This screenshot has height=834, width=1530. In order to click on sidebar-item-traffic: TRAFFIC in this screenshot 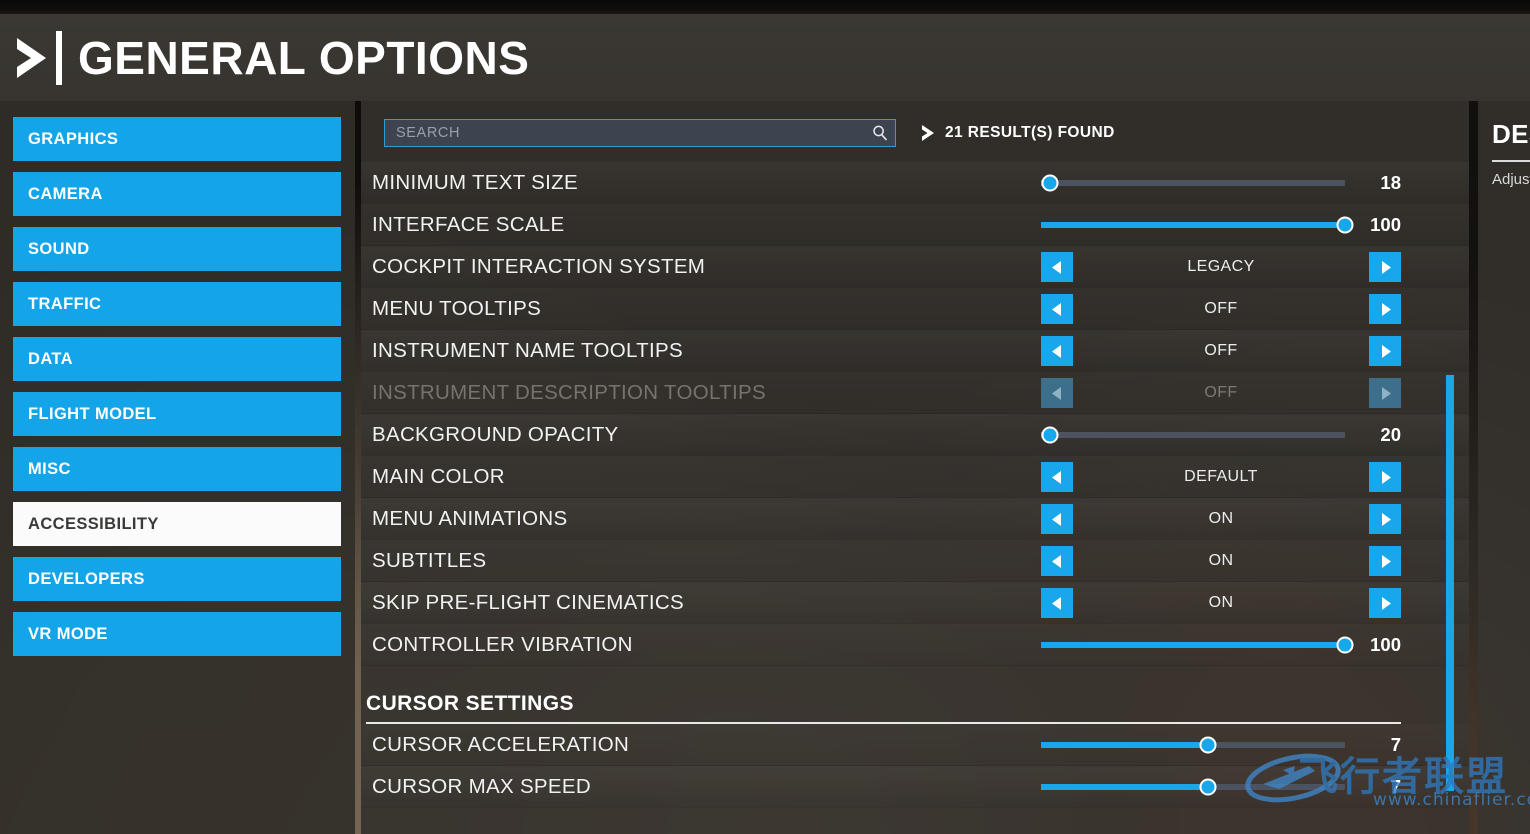, I will do `click(177, 304)`.